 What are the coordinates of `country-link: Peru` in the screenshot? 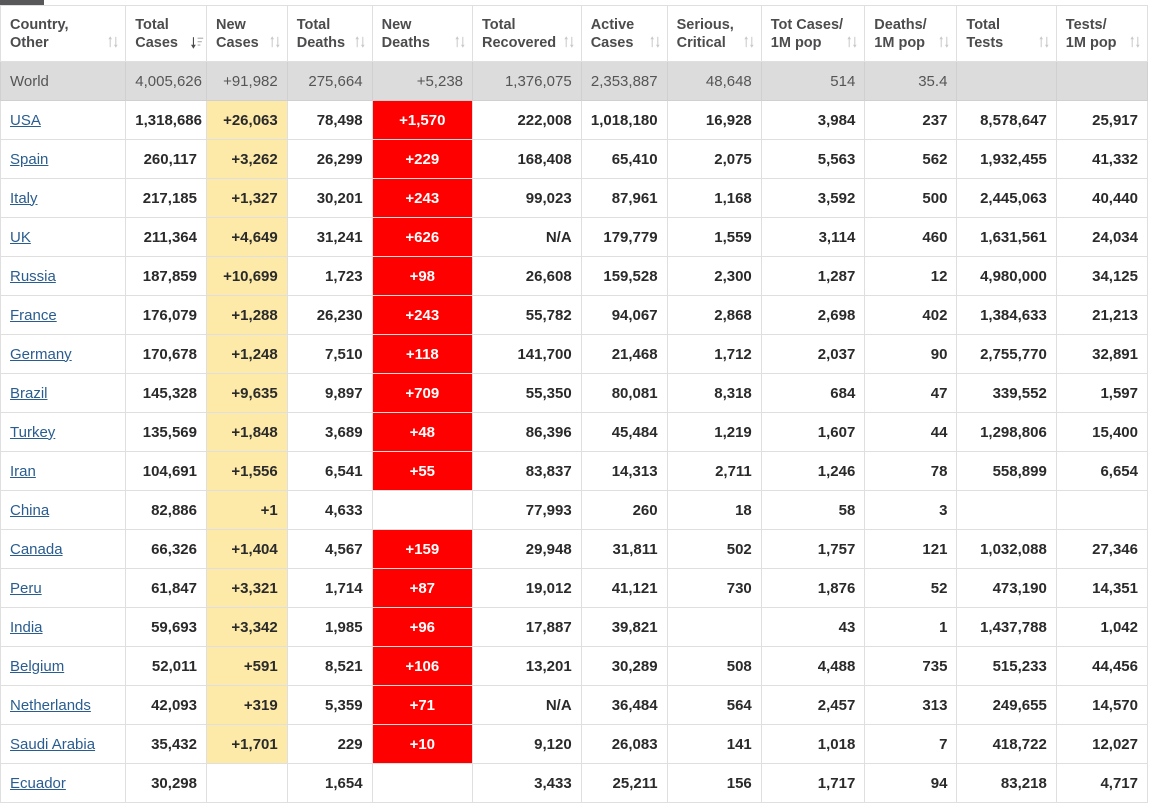 It's located at (26, 588).